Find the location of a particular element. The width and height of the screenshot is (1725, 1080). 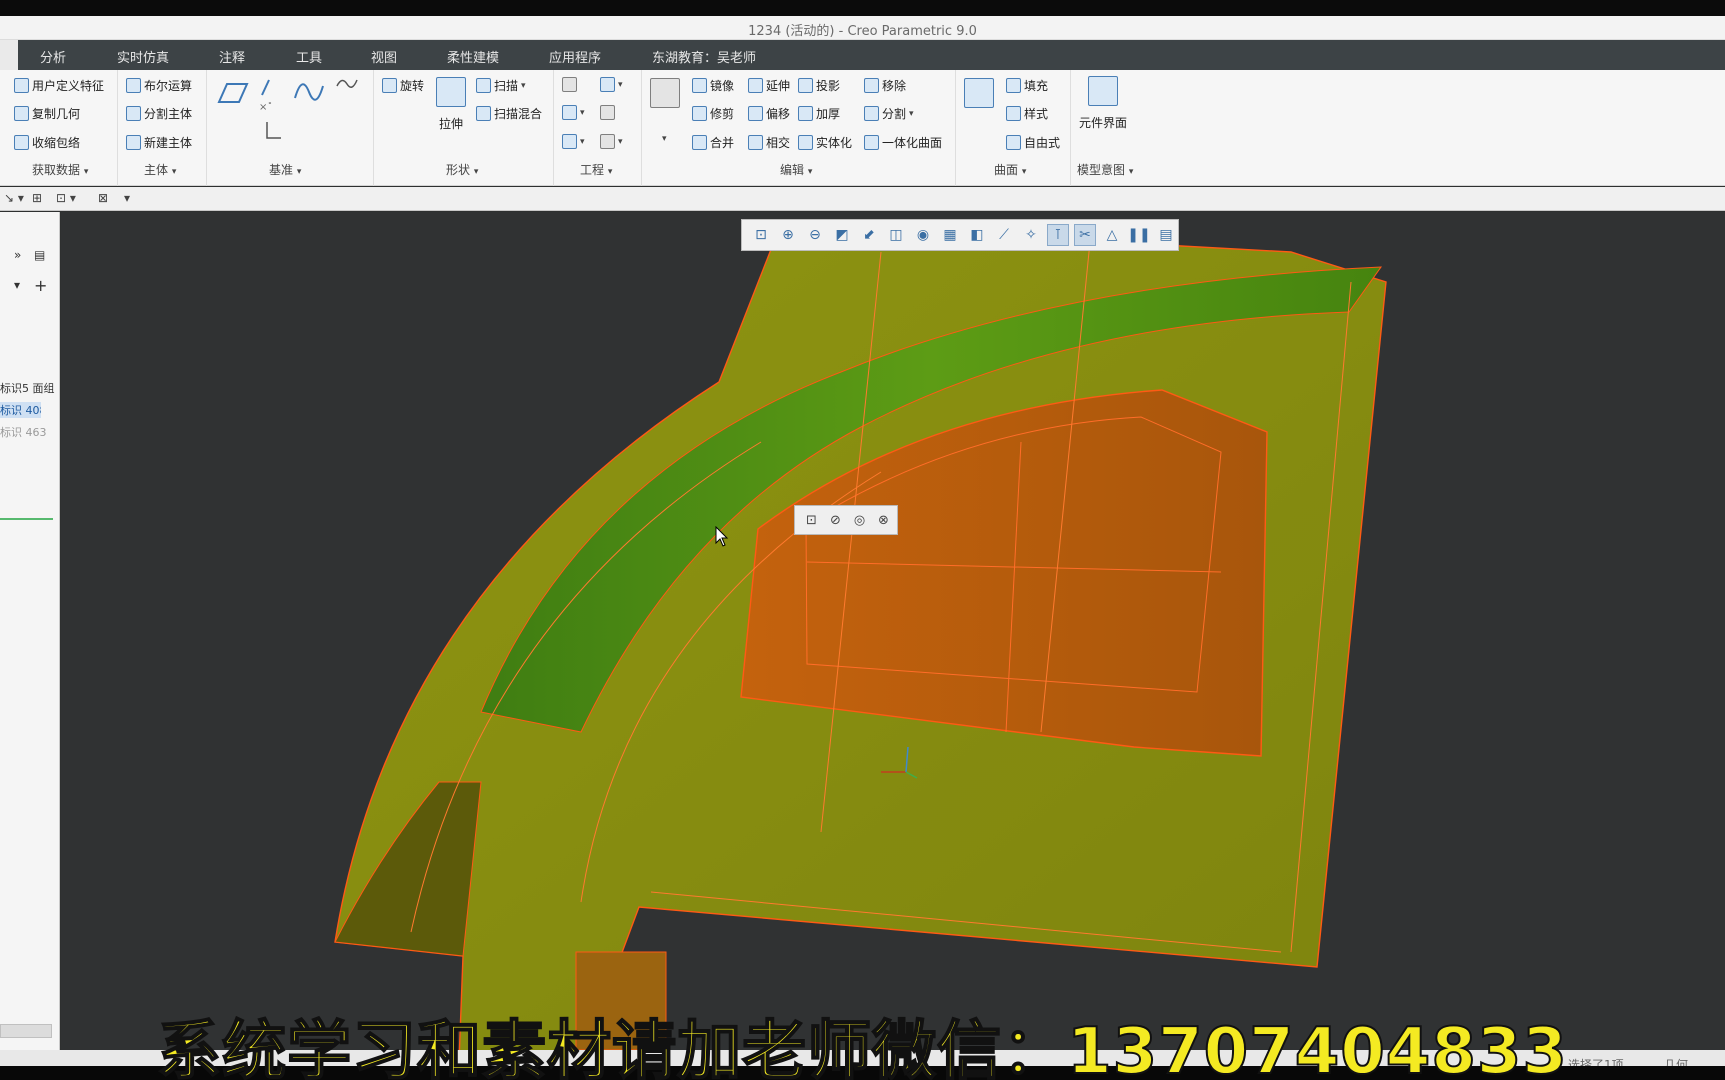

group-label-get-data: 获取数据 ▾ is located at coordinates (60, 169).